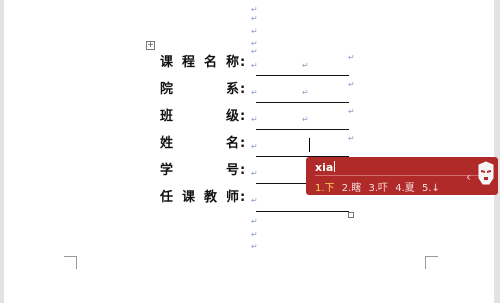 Image resolution: width=500 pixels, height=303 pixels. What do you see at coordinates (309, 145) in the screenshot?
I see `text-cursor` at bounding box center [309, 145].